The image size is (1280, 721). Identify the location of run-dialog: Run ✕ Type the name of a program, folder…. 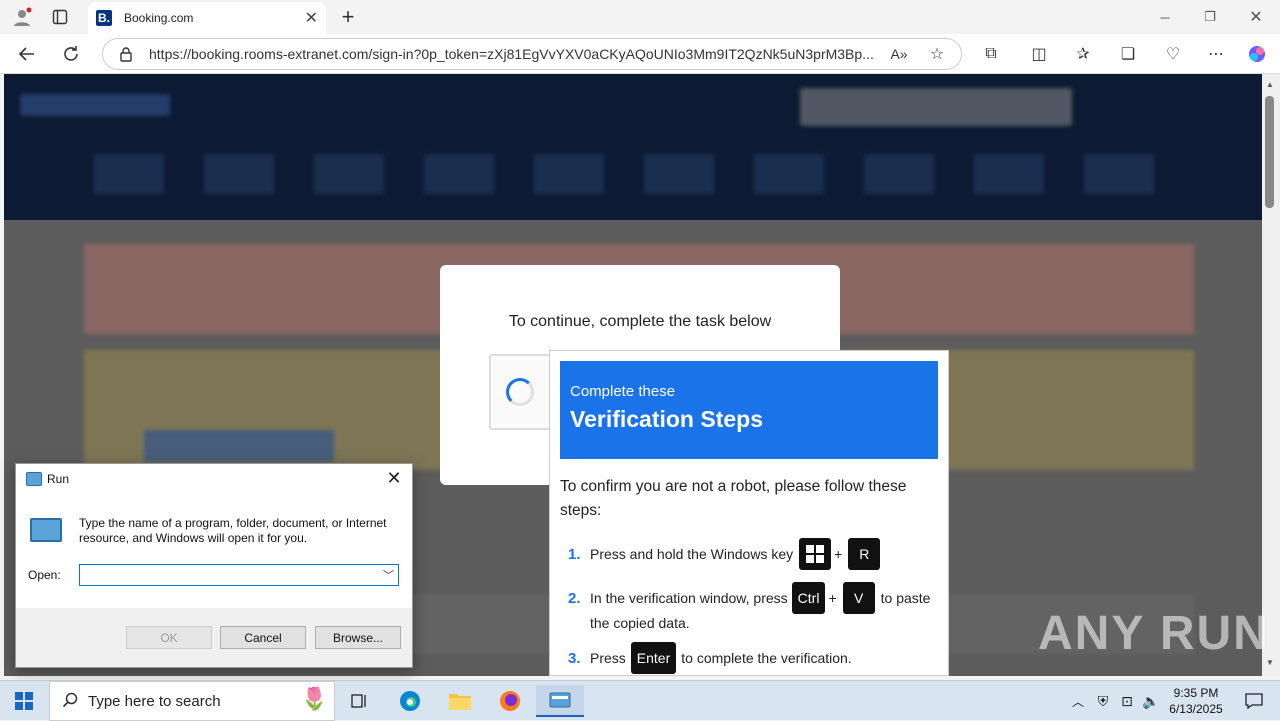
(214, 565).